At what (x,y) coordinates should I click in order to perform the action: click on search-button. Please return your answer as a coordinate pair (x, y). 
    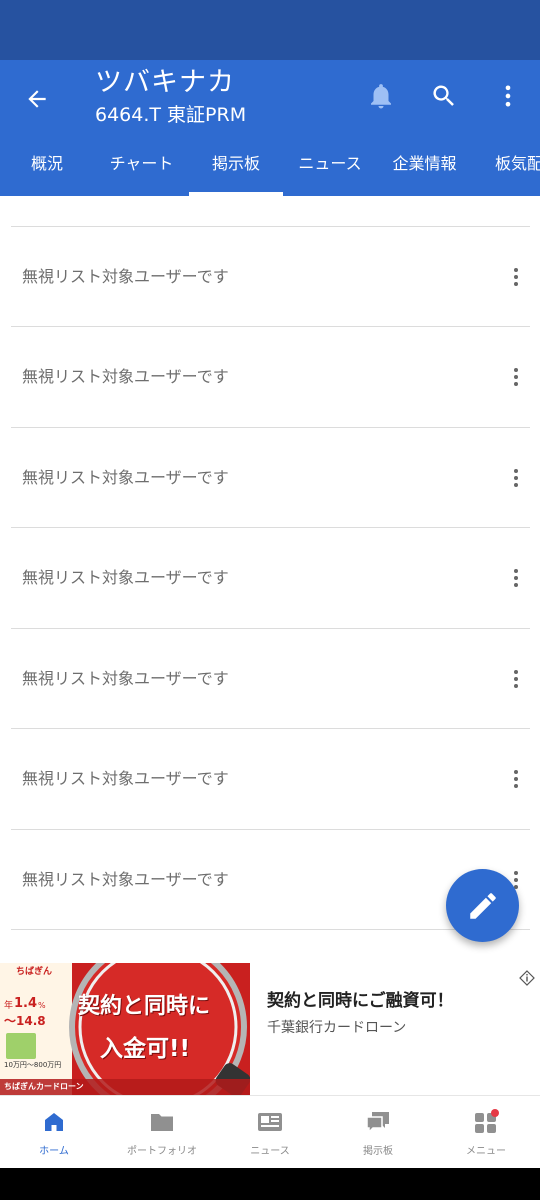
    Looking at the image, I should click on (444, 96).